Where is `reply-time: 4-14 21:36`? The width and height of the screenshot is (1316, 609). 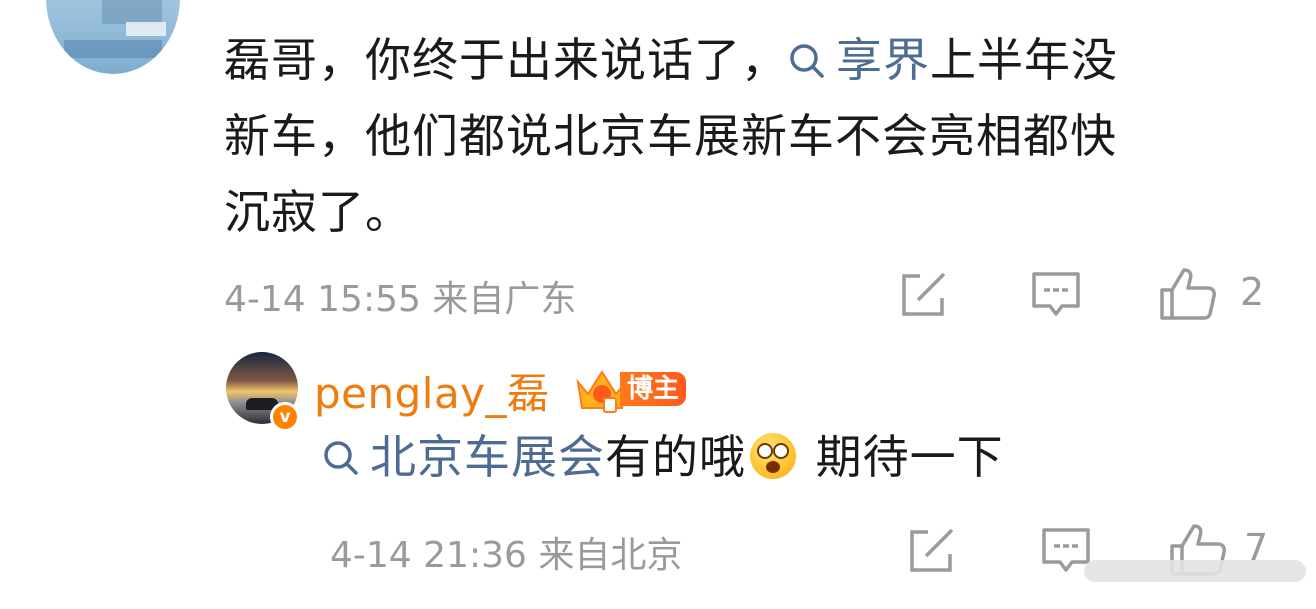
reply-time: 4-14 21:36 is located at coordinates (428, 555).